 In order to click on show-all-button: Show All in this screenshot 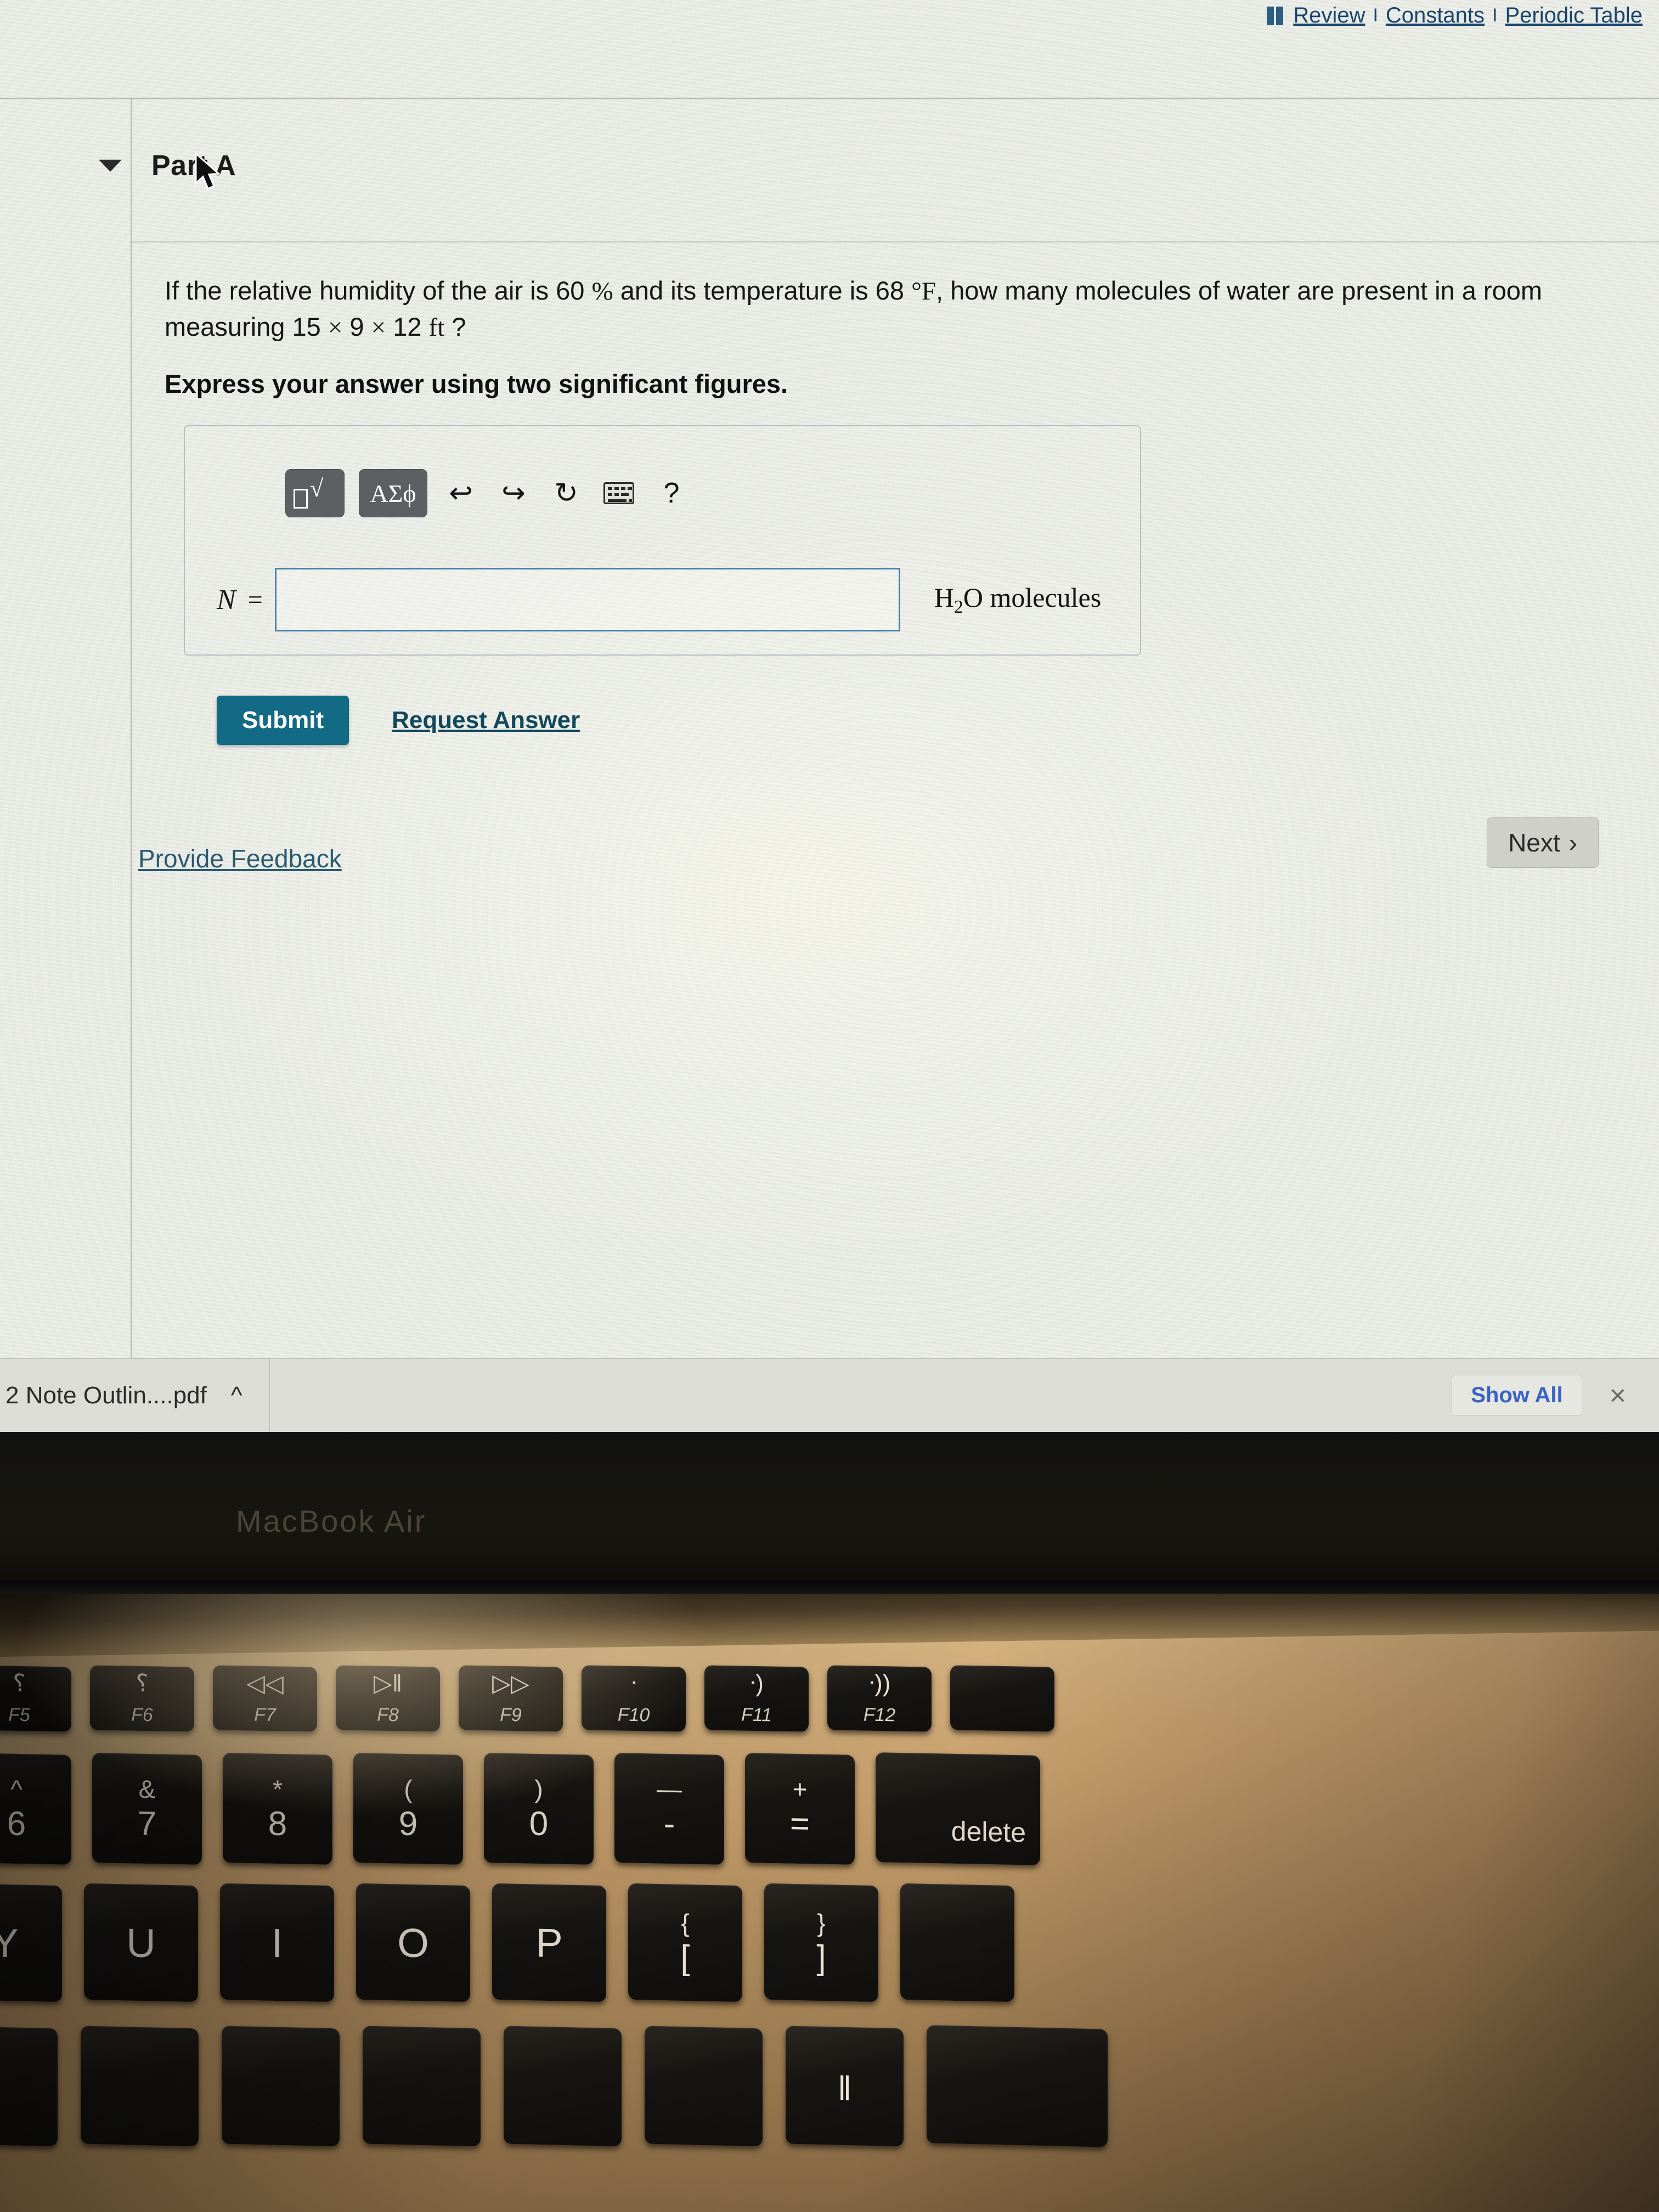, I will do `click(1517, 1396)`.